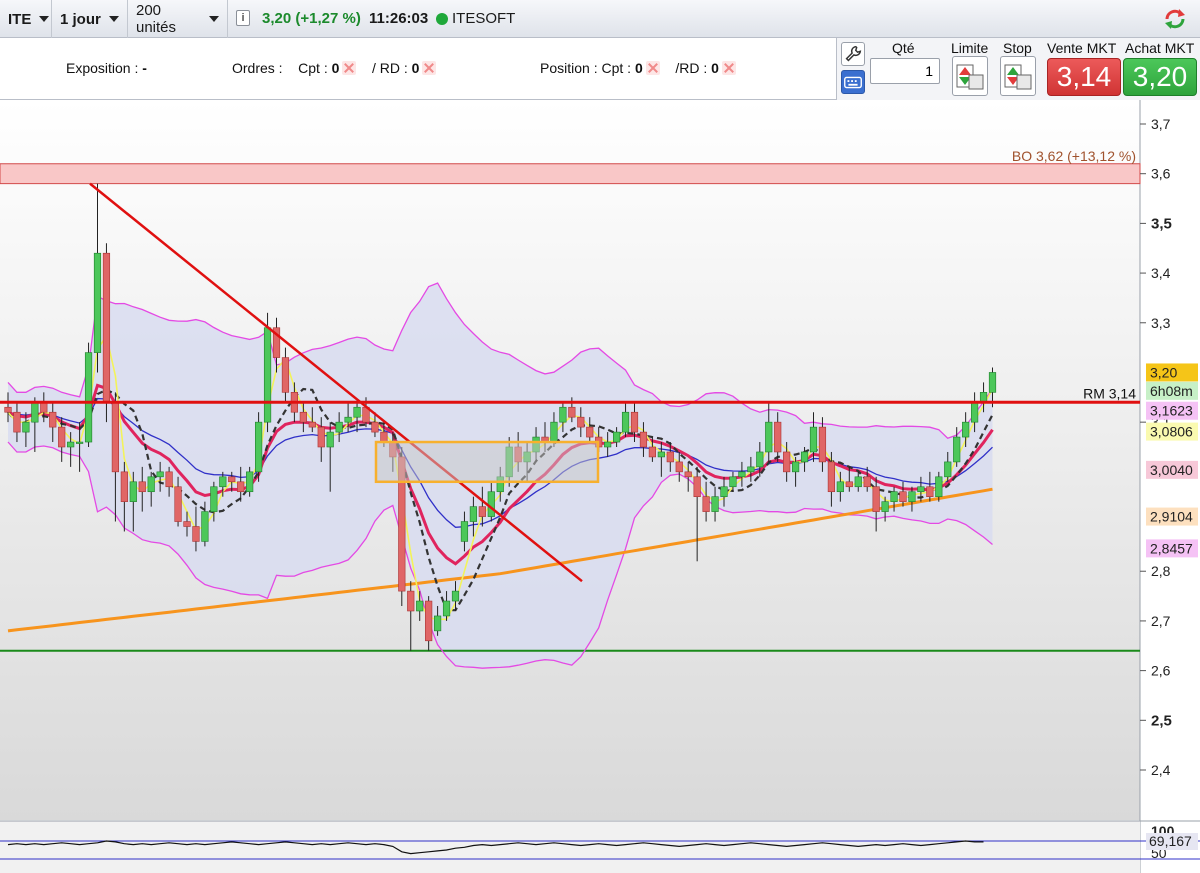  Describe the element at coordinates (1018, 76) in the screenshot. I see `stop-order-button` at that location.